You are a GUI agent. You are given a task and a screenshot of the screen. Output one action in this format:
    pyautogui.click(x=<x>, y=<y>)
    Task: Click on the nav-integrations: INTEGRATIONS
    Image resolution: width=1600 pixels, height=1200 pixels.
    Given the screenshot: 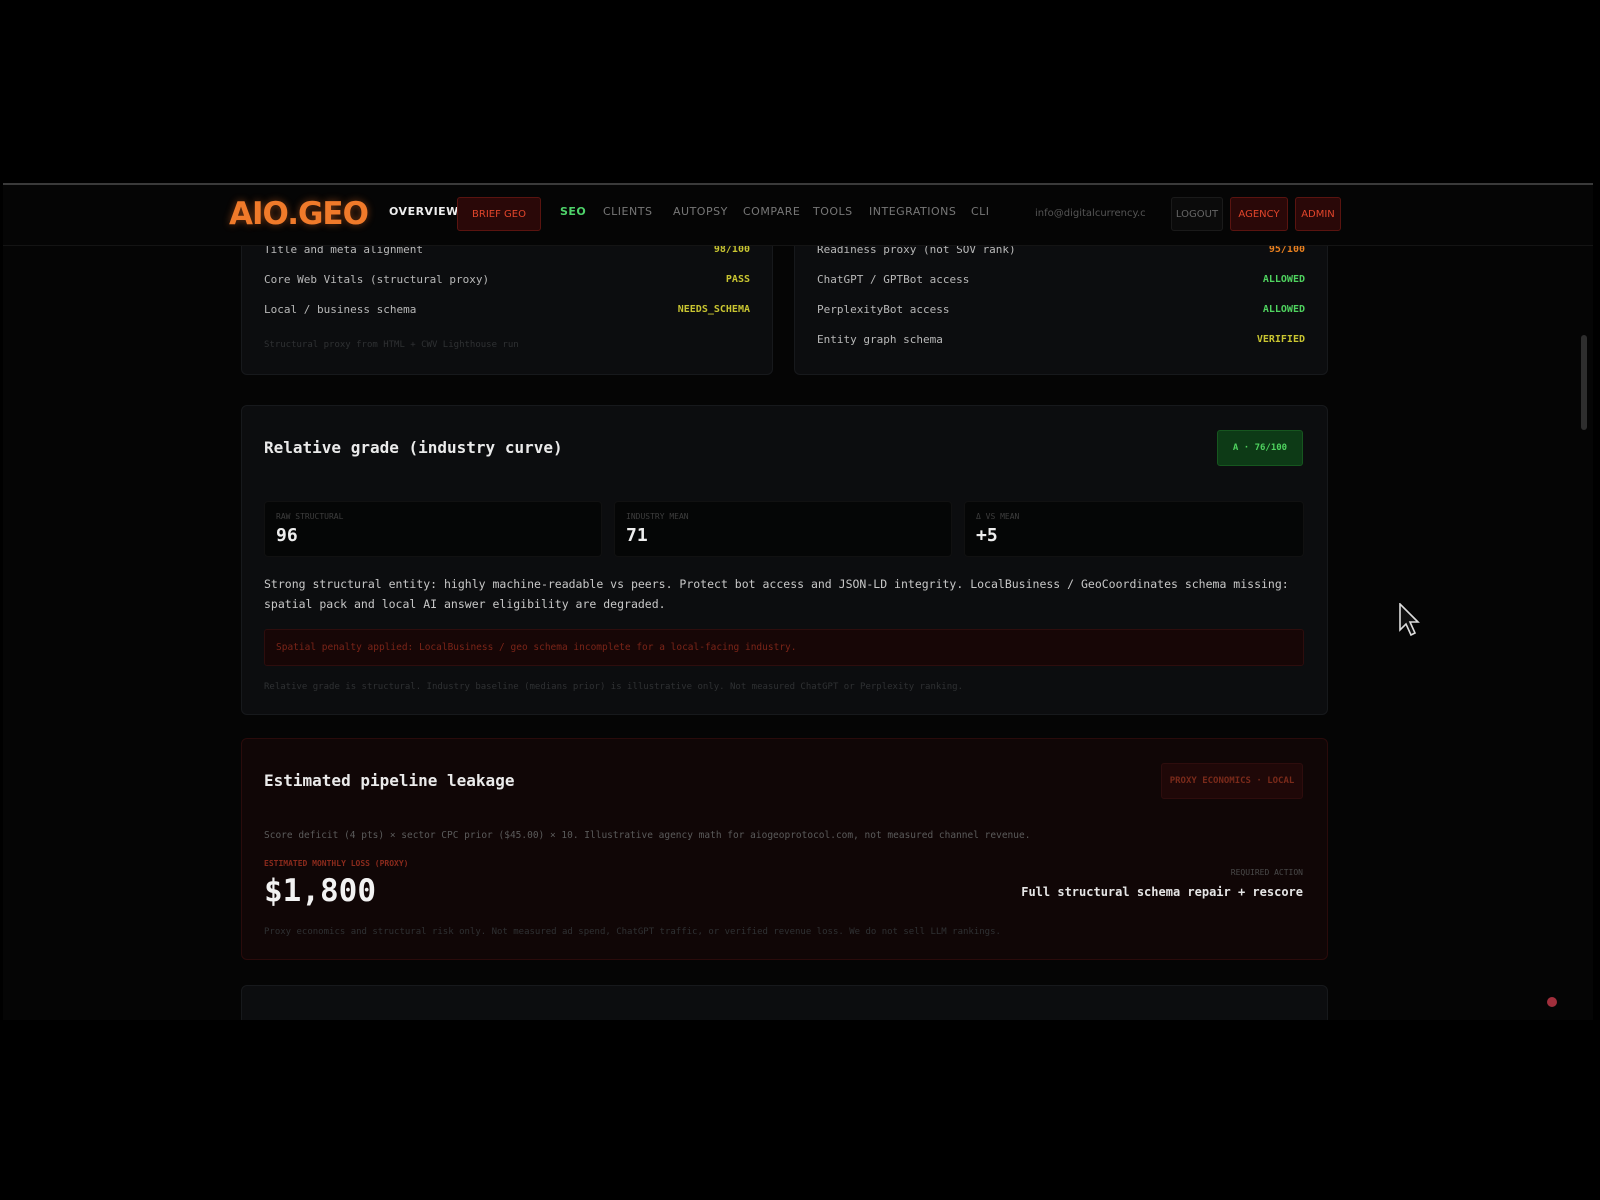 What is the action you would take?
    pyautogui.click(x=912, y=211)
    